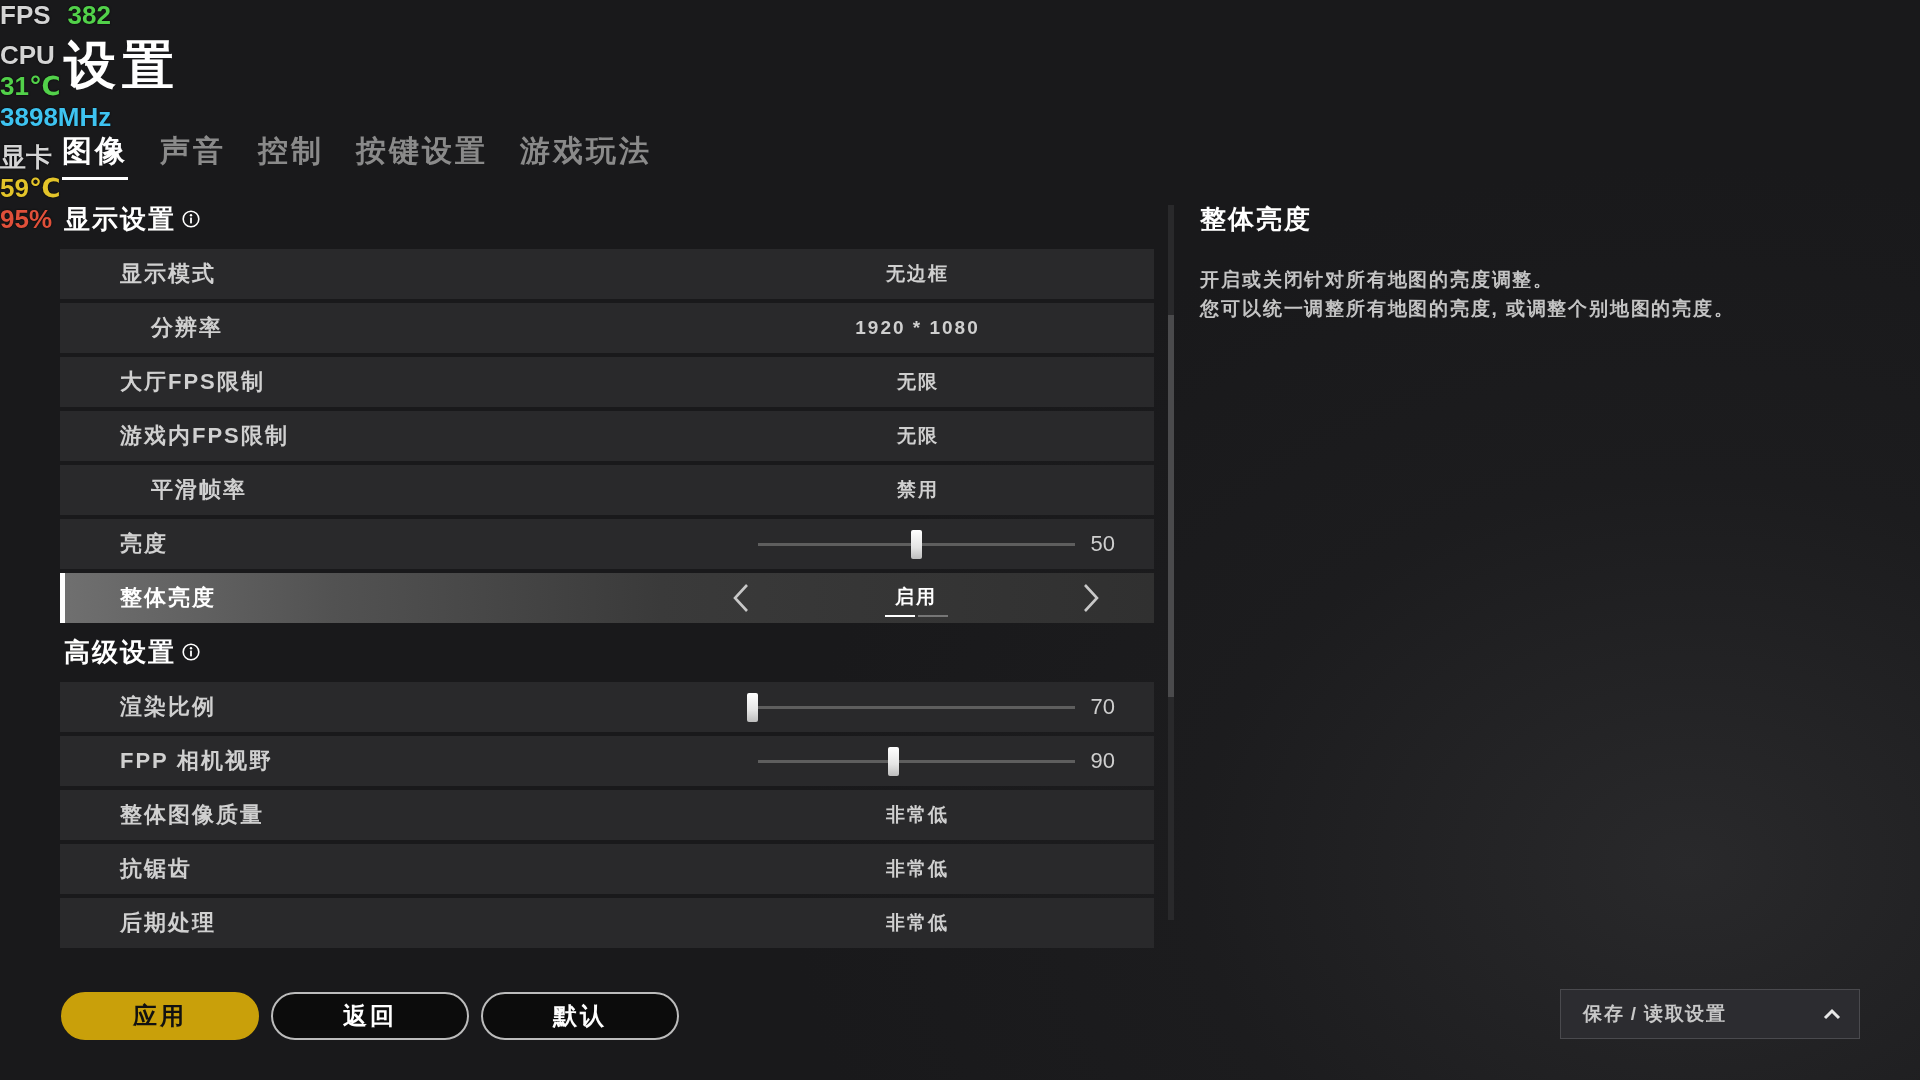 Image resolution: width=1920 pixels, height=1080 pixels. I want to click on page-title: 设置, so click(122, 65).